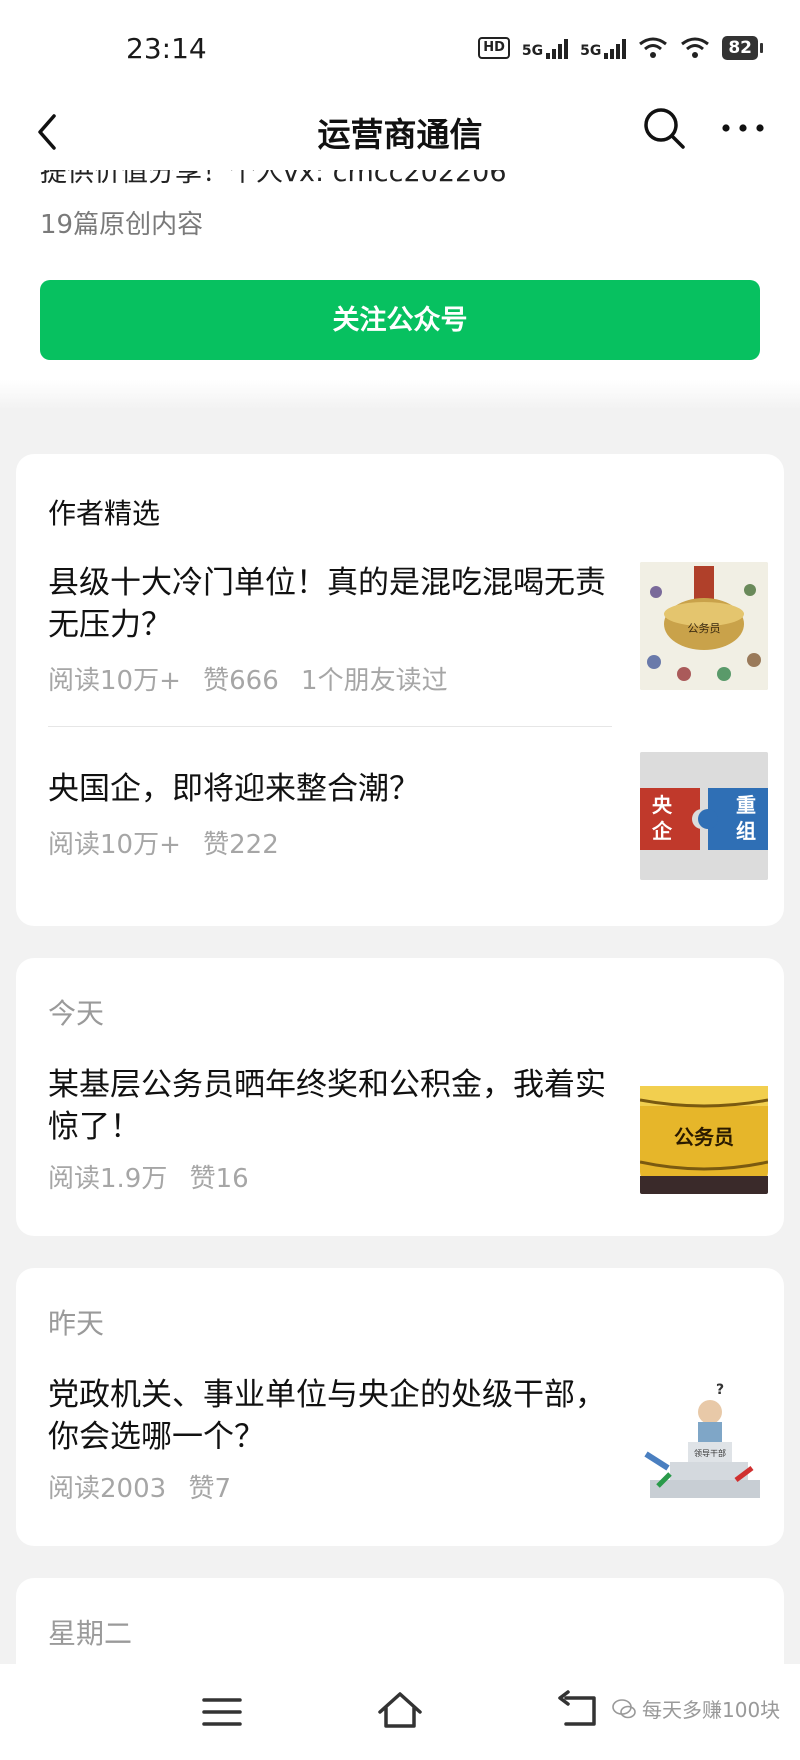 The width and height of the screenshot is (800, 1760). Describe the element at coordinates (107, 1489) in the screenshot. I see `read-count: 阅读2003` at that location.